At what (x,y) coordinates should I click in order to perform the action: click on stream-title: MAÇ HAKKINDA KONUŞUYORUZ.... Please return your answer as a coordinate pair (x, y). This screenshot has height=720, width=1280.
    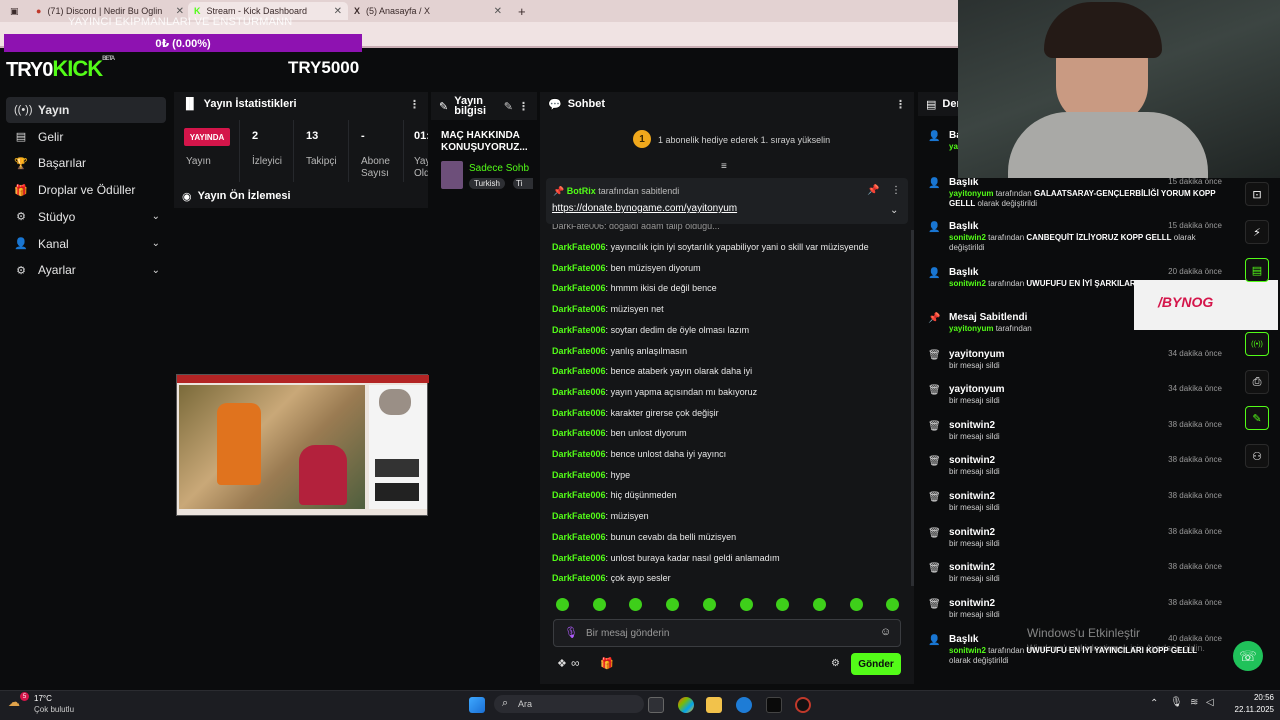
    Looking at the image, I should click on (488, 142).